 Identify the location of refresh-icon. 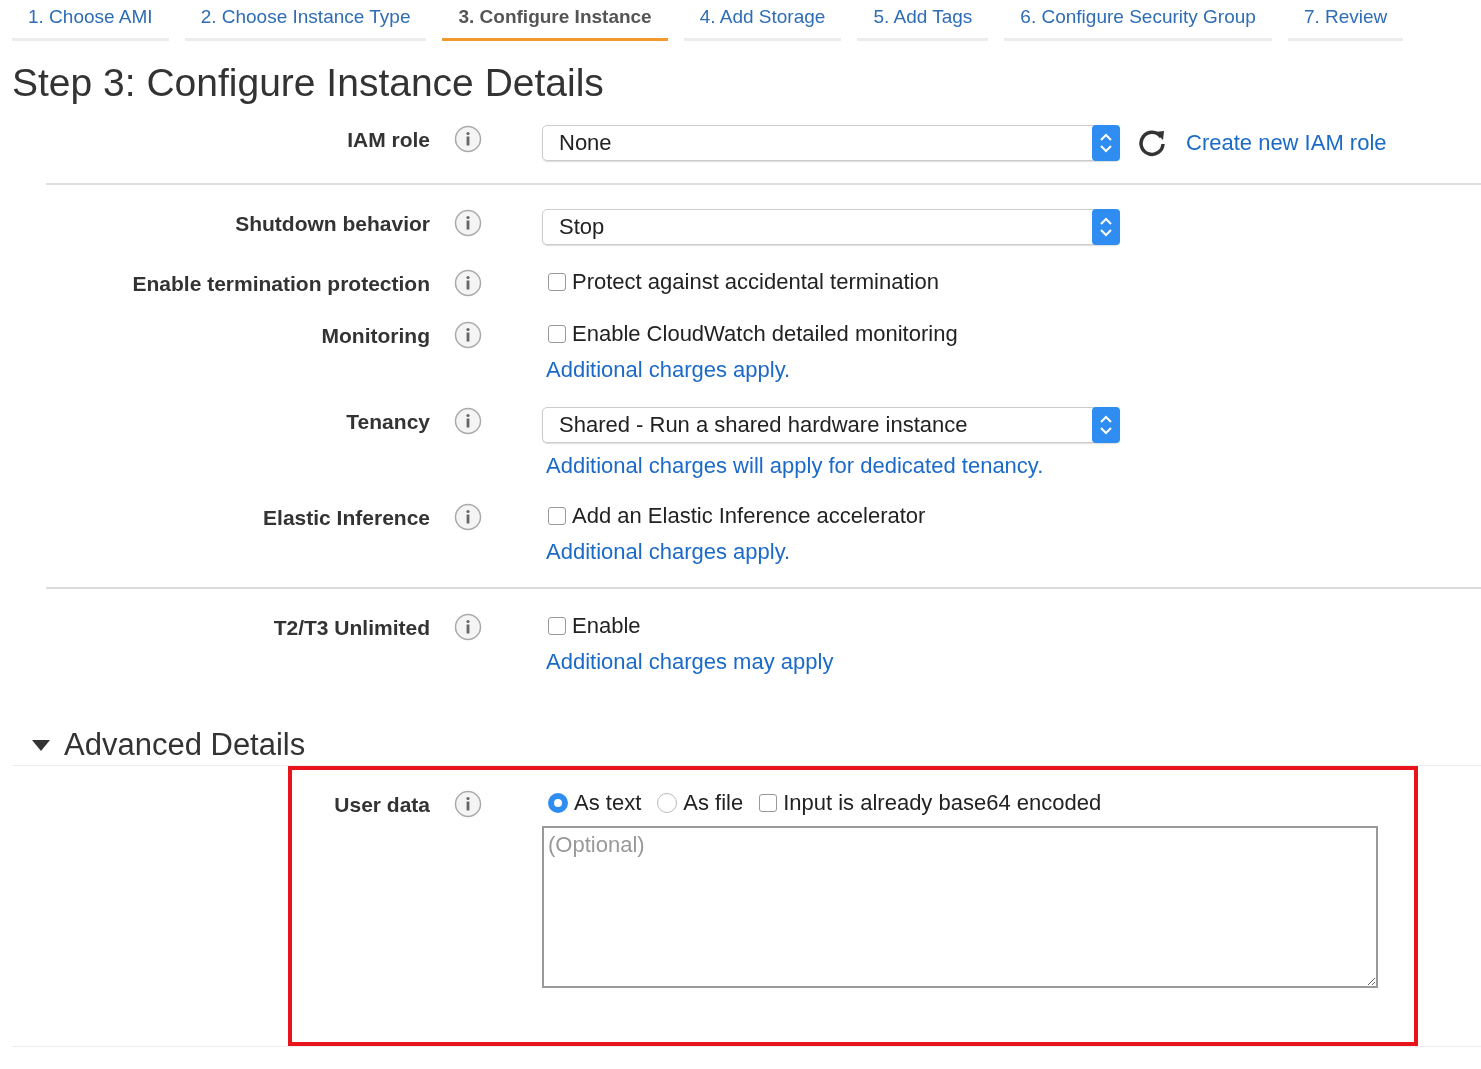
(1153, 143).